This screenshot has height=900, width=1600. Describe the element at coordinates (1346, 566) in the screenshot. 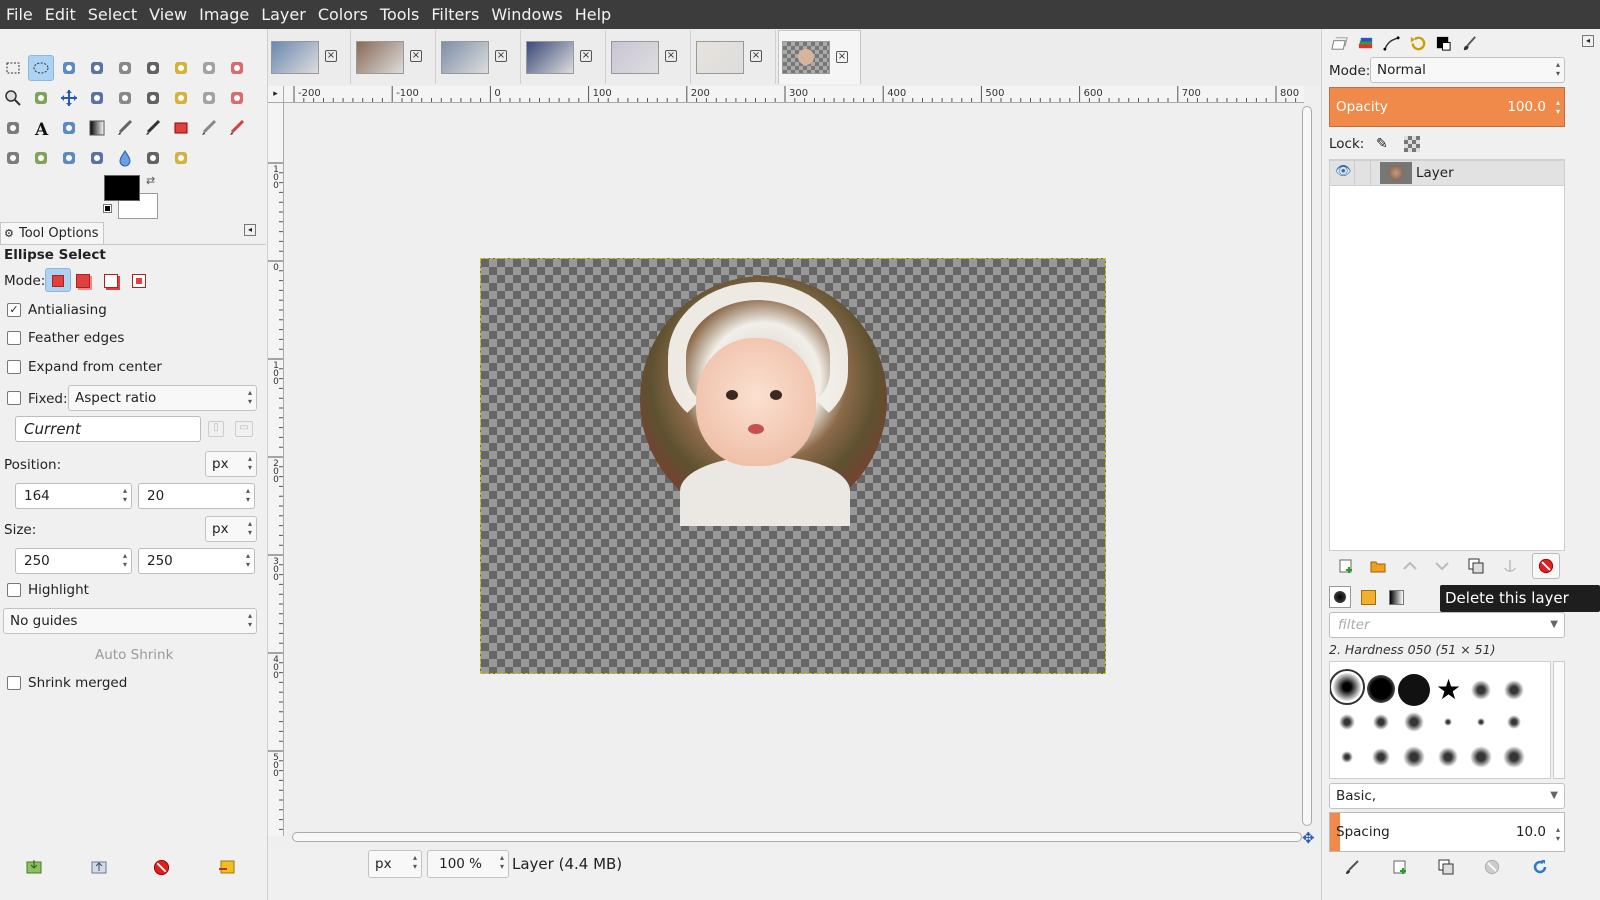

I see `new-layer-icon` at that location.